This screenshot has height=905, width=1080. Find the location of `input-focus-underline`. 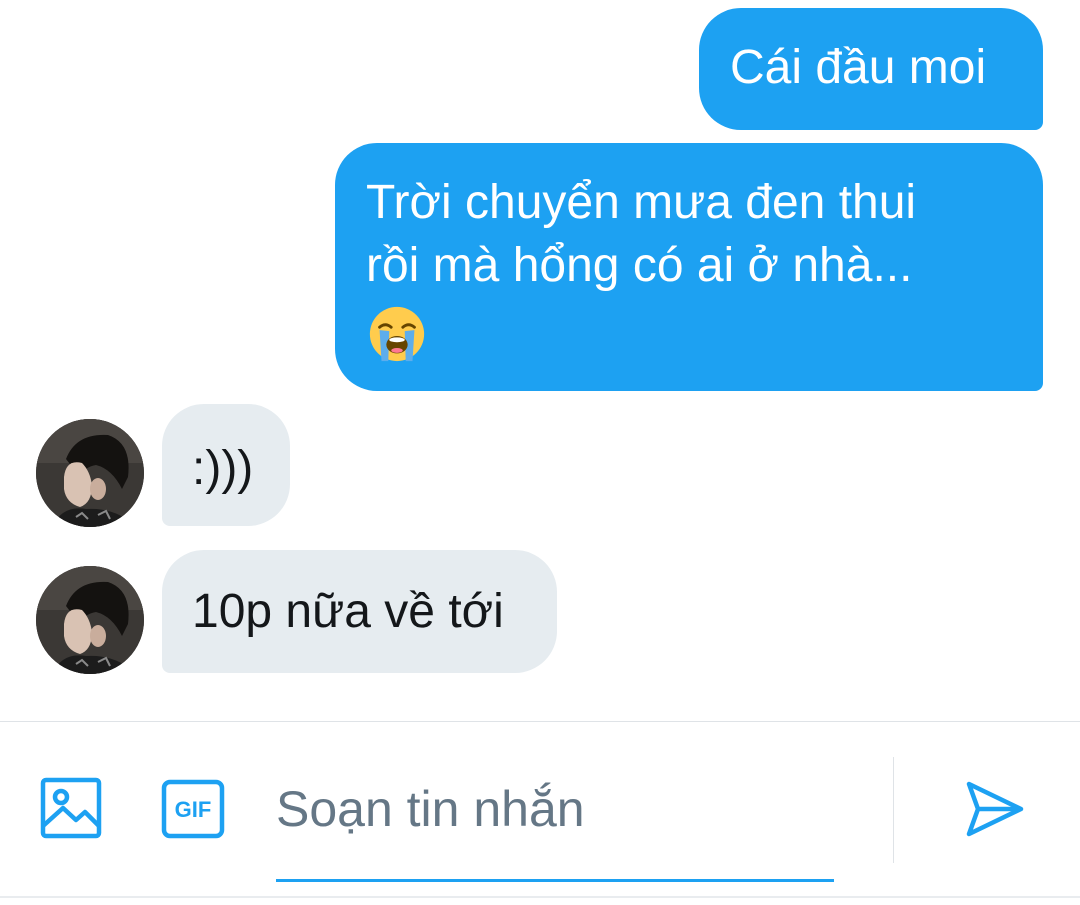

input-focus-underline is located at coordinates (555, 880).